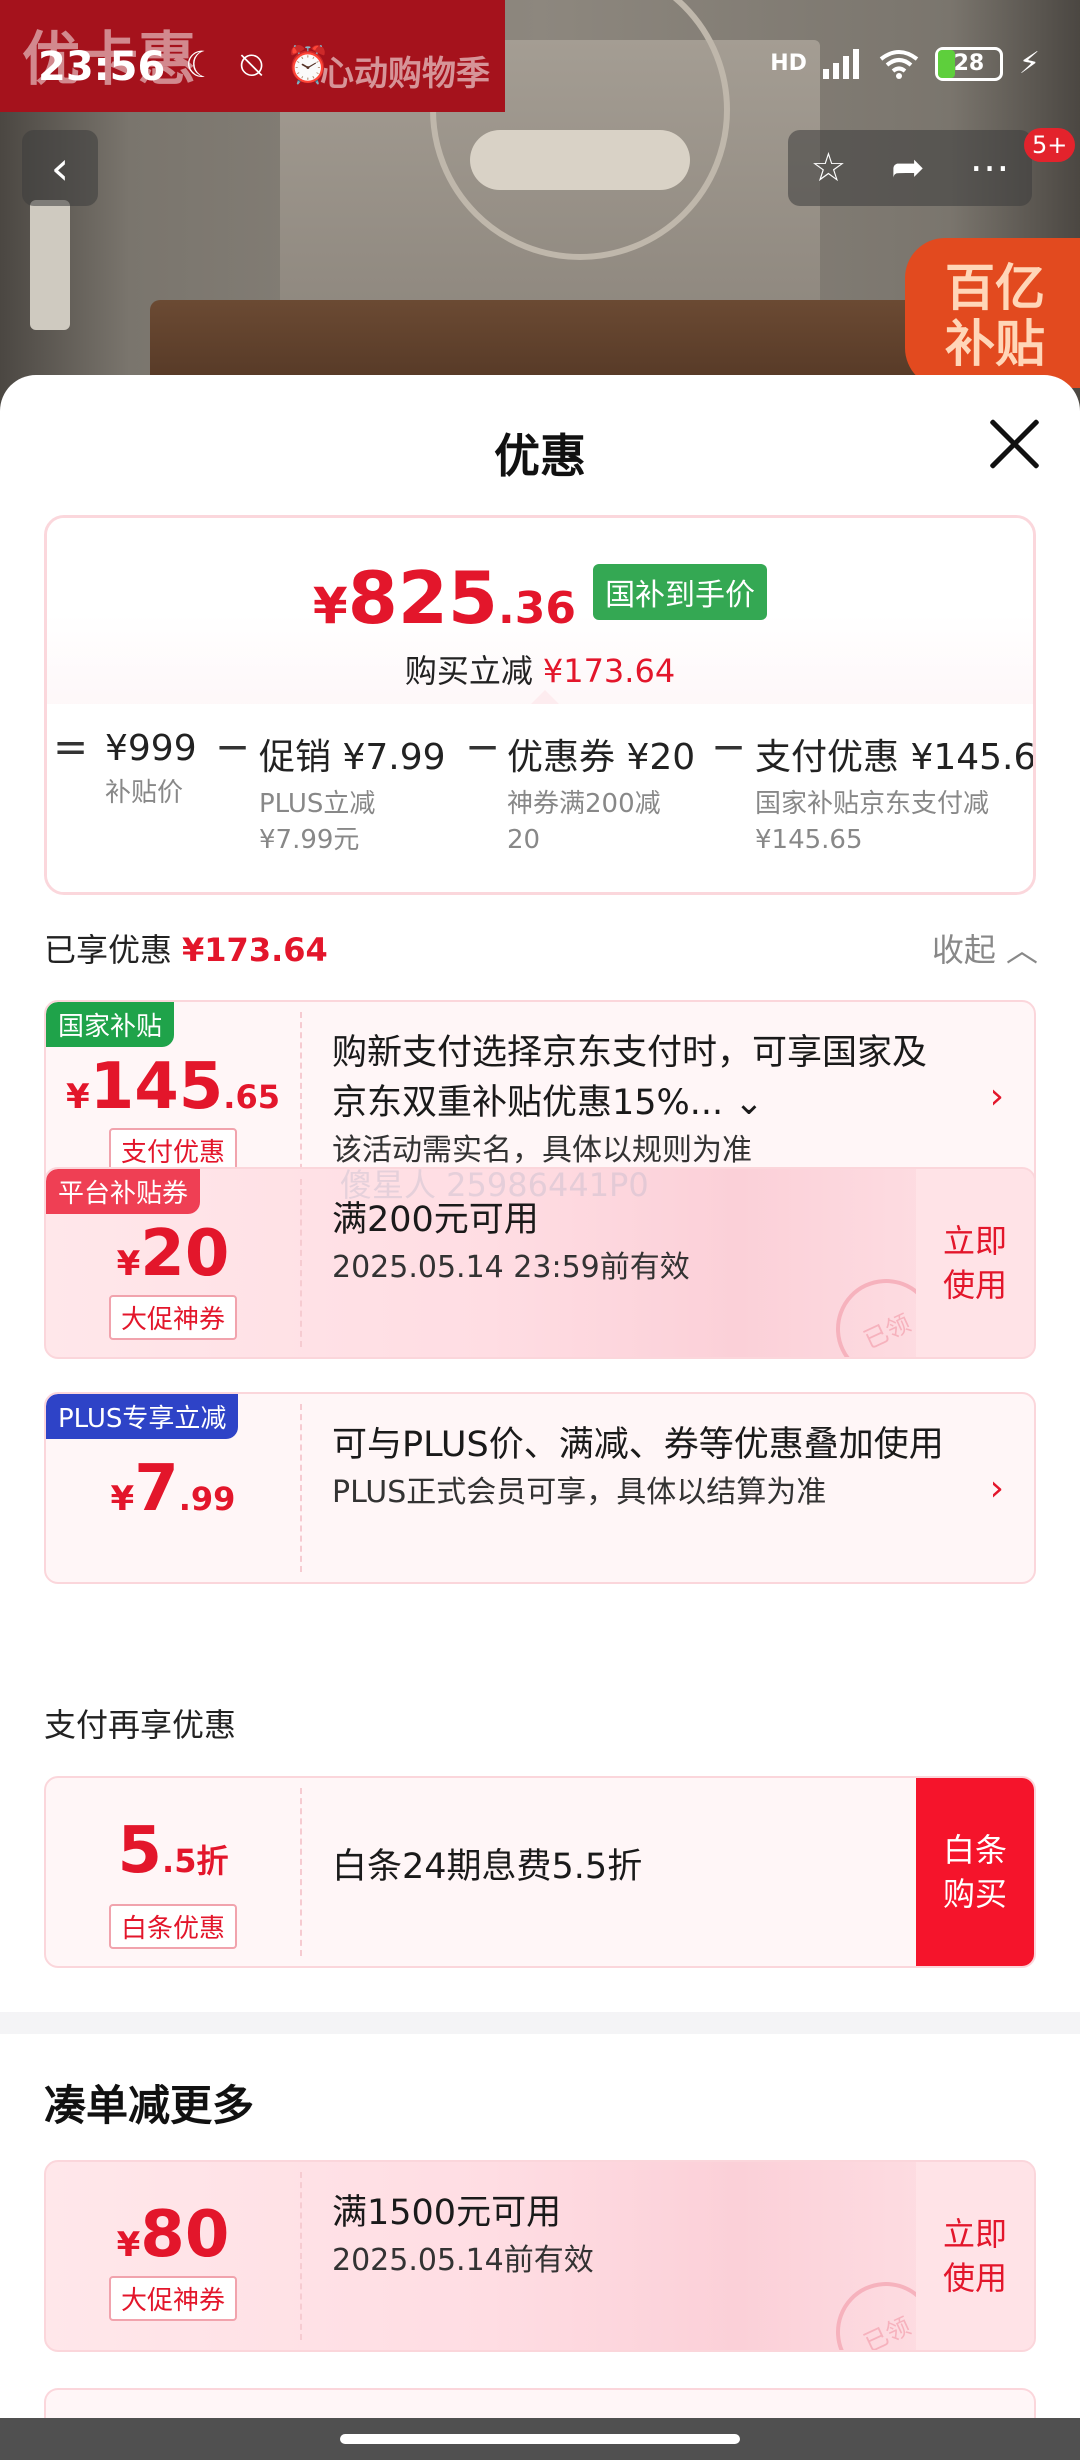  What do you see at coordinates (788, 63) in the screenshot?
I see `network-label: HD` at bounding box center [788, 63].